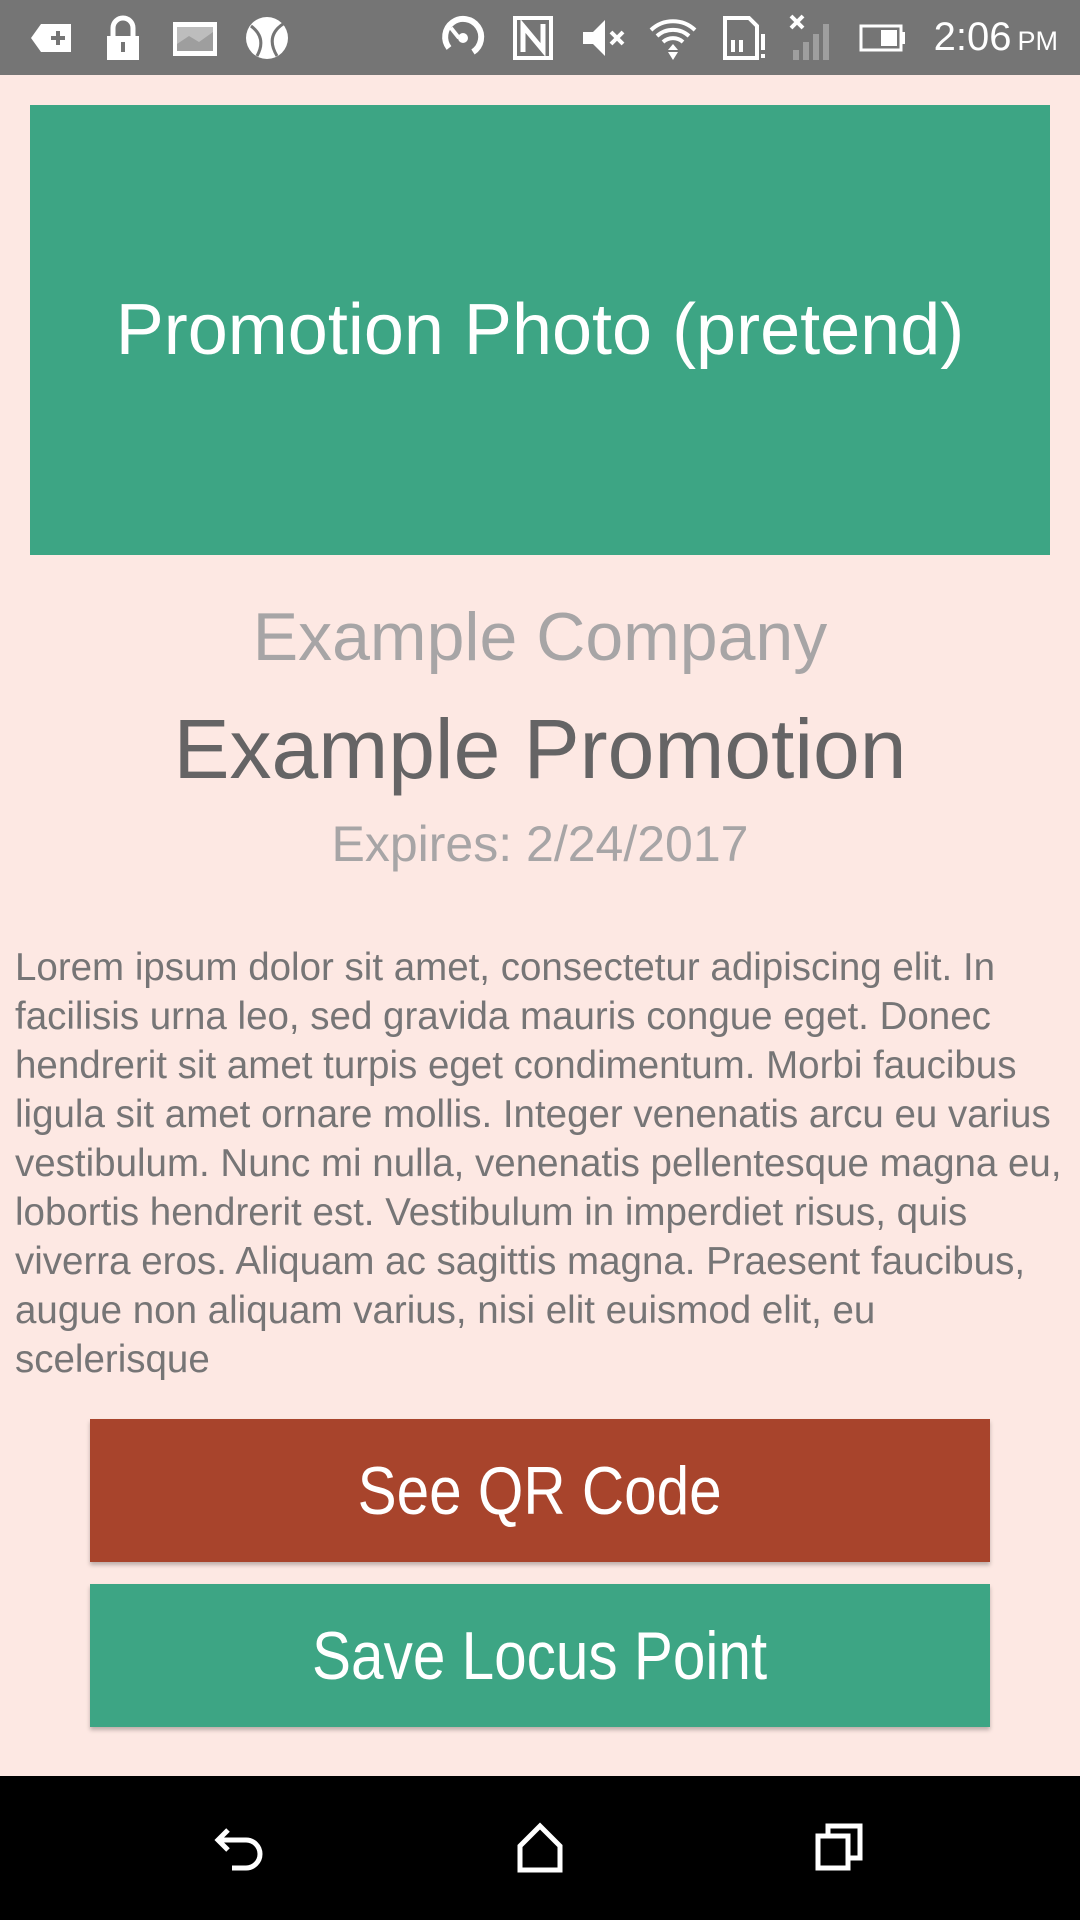  What do you see at coordinates (540, 749) in the screenshot?
I see `promotion-title: Example Promotion` at bounding box center [540, 749].